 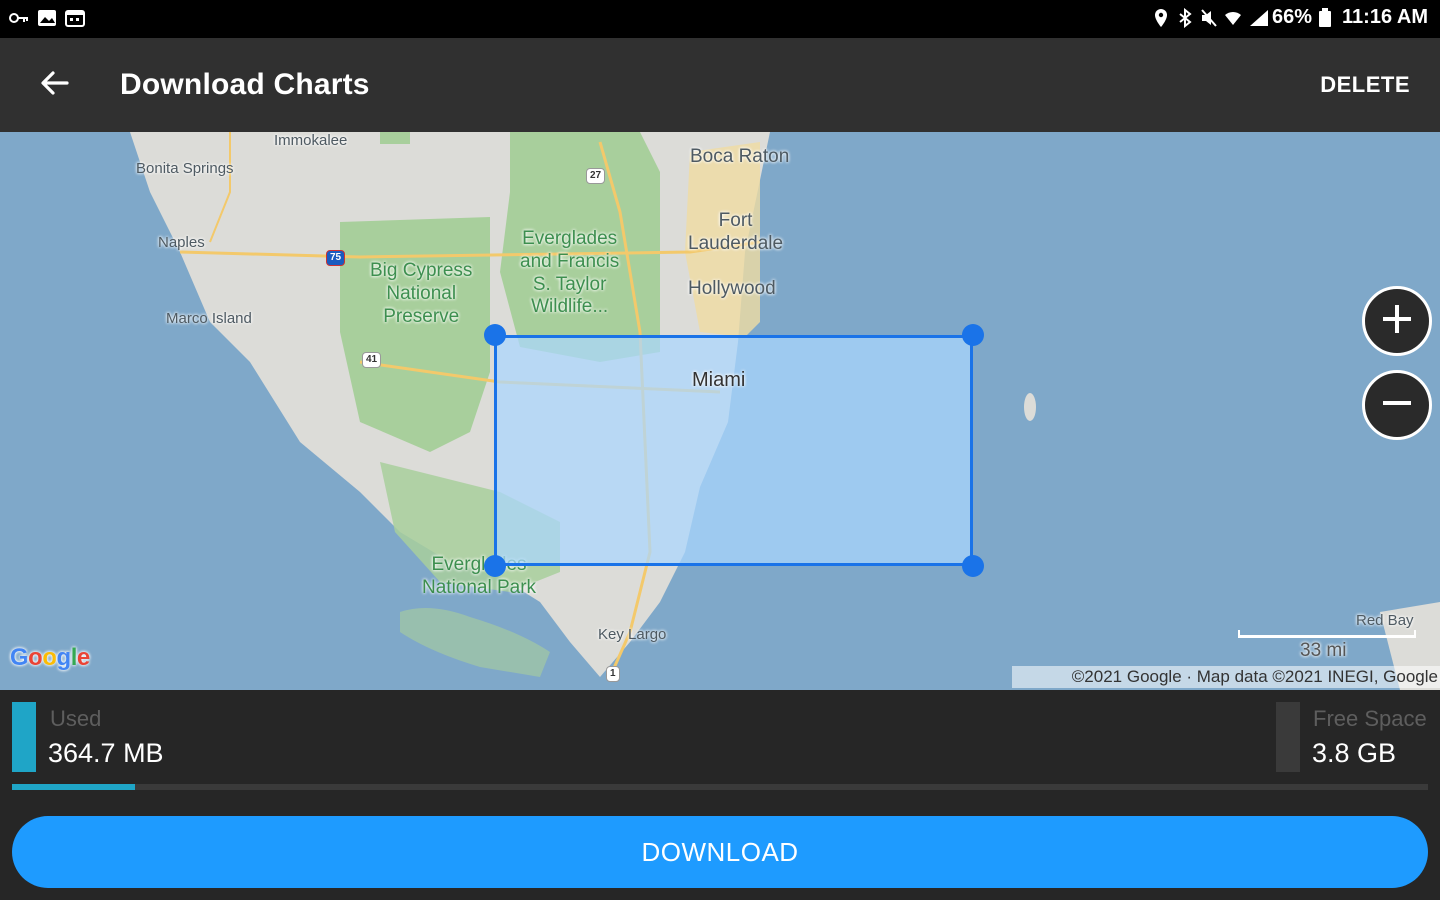 I want to click on route-1-shield: 1, so click(x=613, y=674).